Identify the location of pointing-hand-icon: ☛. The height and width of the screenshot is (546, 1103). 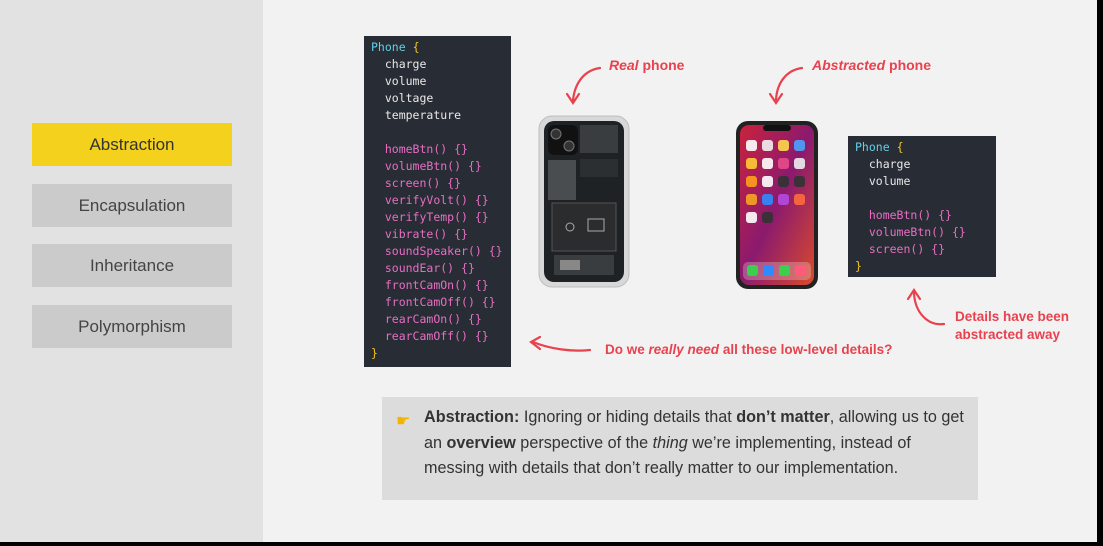
(403, 421).